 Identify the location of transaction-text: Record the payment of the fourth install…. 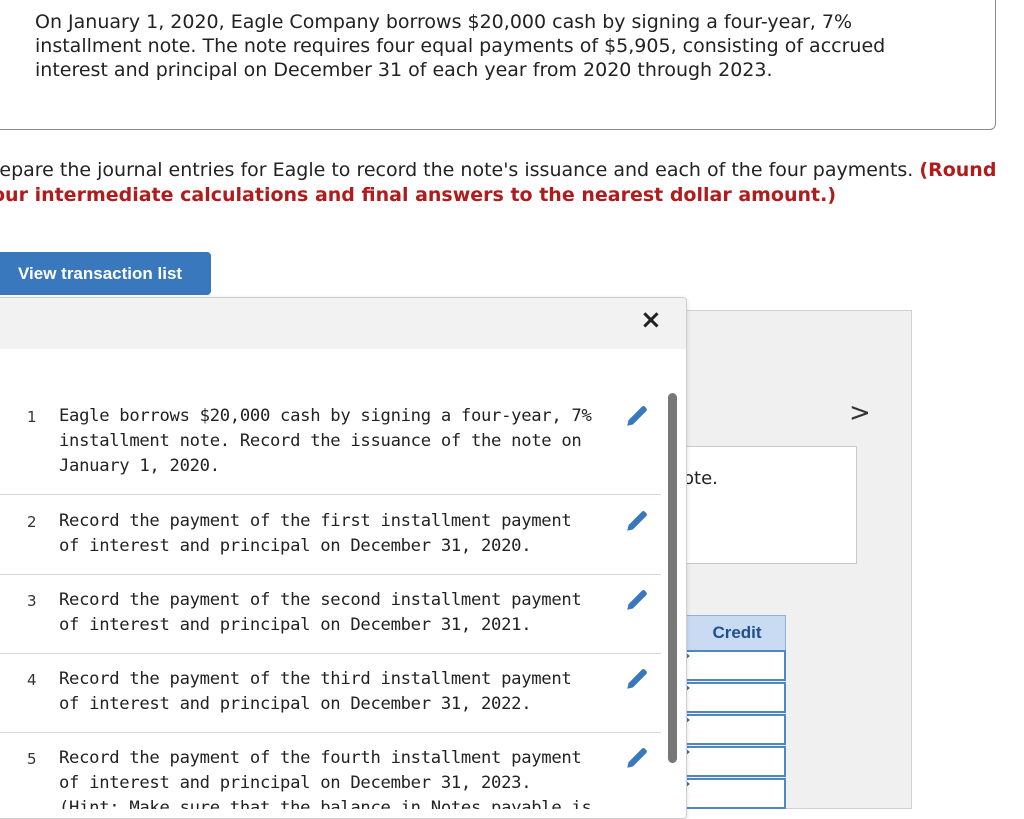
(325, 778).